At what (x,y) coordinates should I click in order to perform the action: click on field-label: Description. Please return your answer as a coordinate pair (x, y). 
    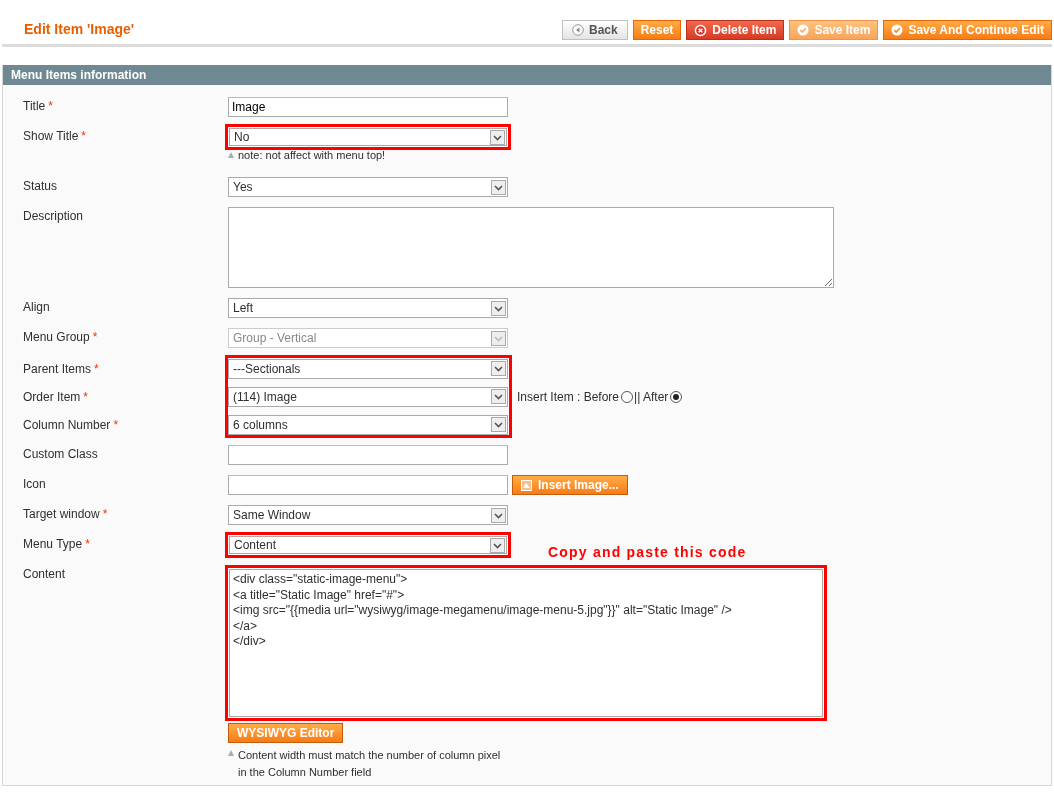
    Looking at the image, I should click on (53, 216).